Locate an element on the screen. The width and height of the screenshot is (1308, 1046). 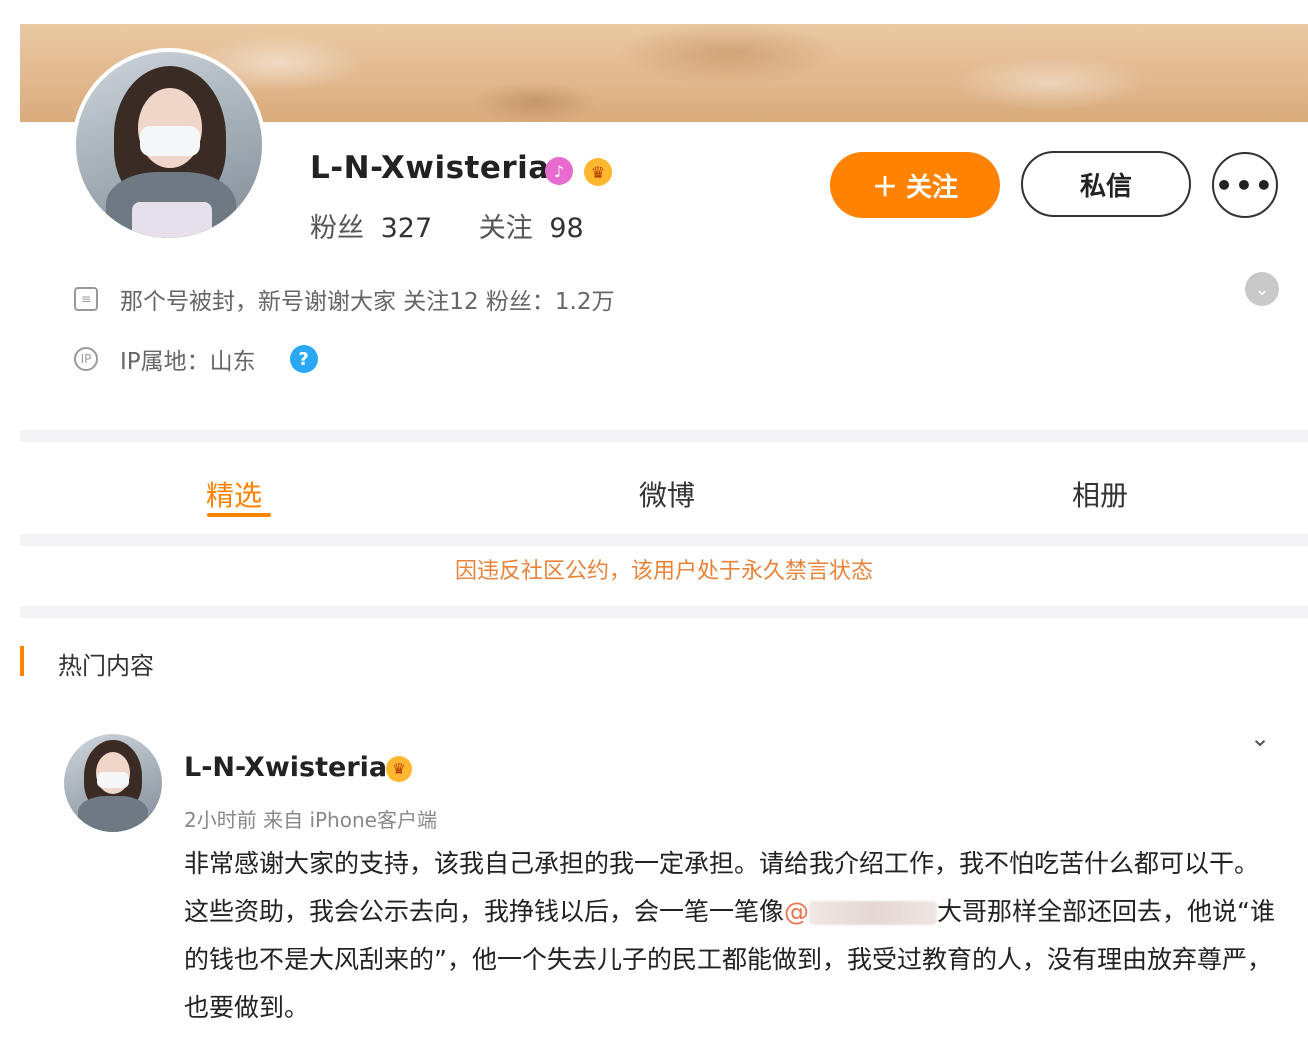
ip-row: IP IP属地：山东 ? is located at coordinates (196, 359).